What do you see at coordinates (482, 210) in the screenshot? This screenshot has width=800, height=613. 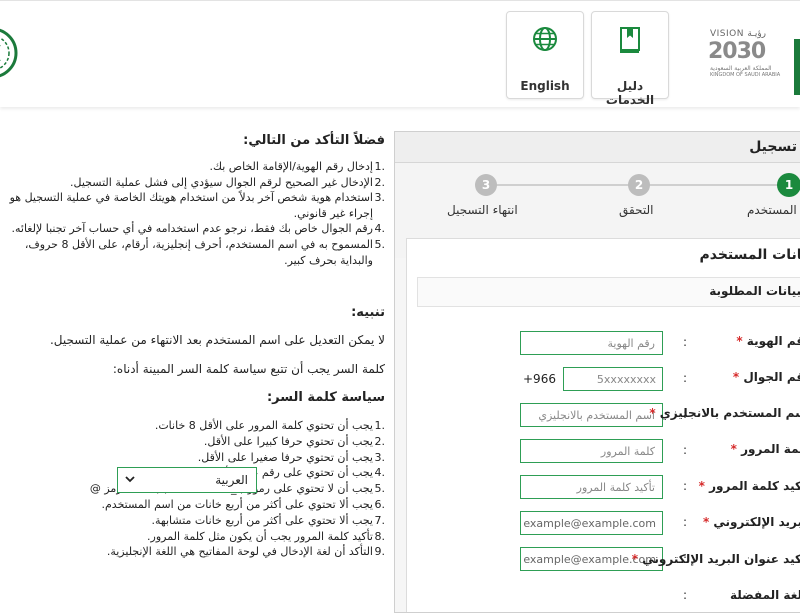 I see `step-3-label: انتهاء التسجيل` at bounding box center [482, 210].